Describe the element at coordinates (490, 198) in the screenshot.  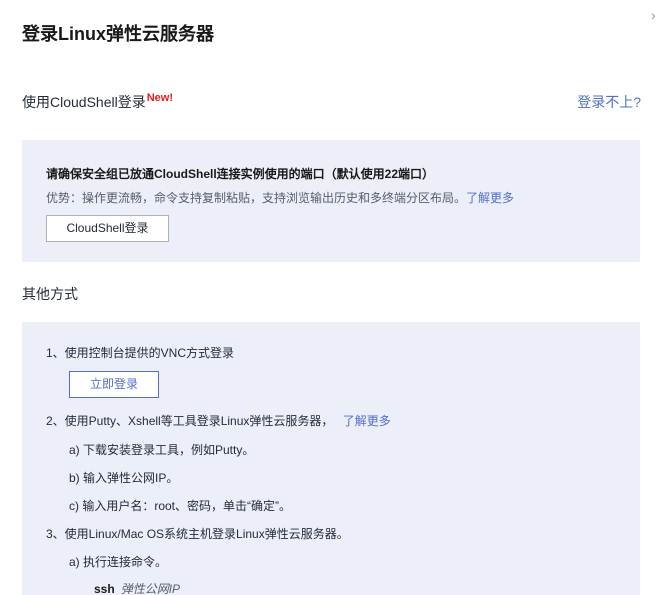
I see `learn-more-link: 了解更多` at that location.